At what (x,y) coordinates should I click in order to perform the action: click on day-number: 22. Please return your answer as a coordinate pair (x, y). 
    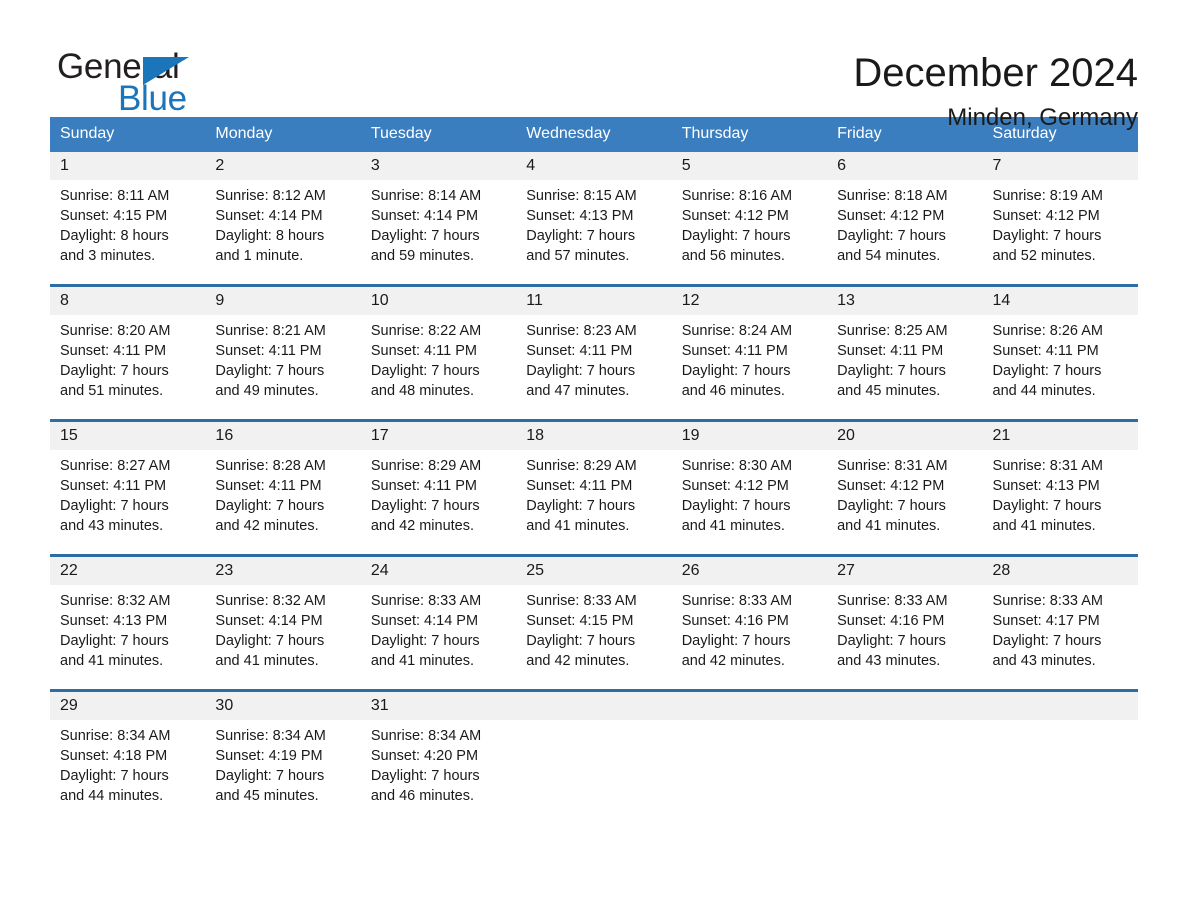
    Looking at the image, I should click on (128, 571).